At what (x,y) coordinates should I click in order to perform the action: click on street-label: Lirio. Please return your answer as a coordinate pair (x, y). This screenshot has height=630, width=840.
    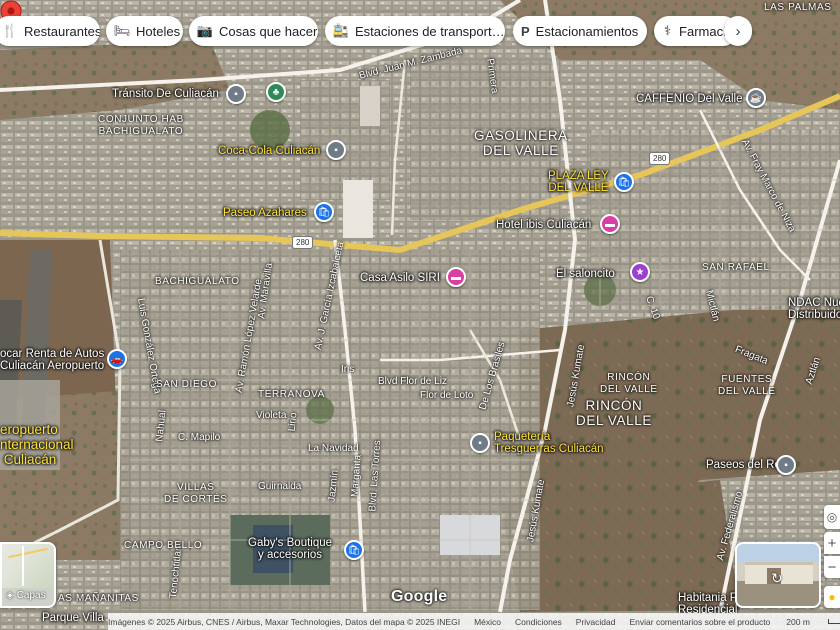
    Looking at the image, I should click on (293, 421).